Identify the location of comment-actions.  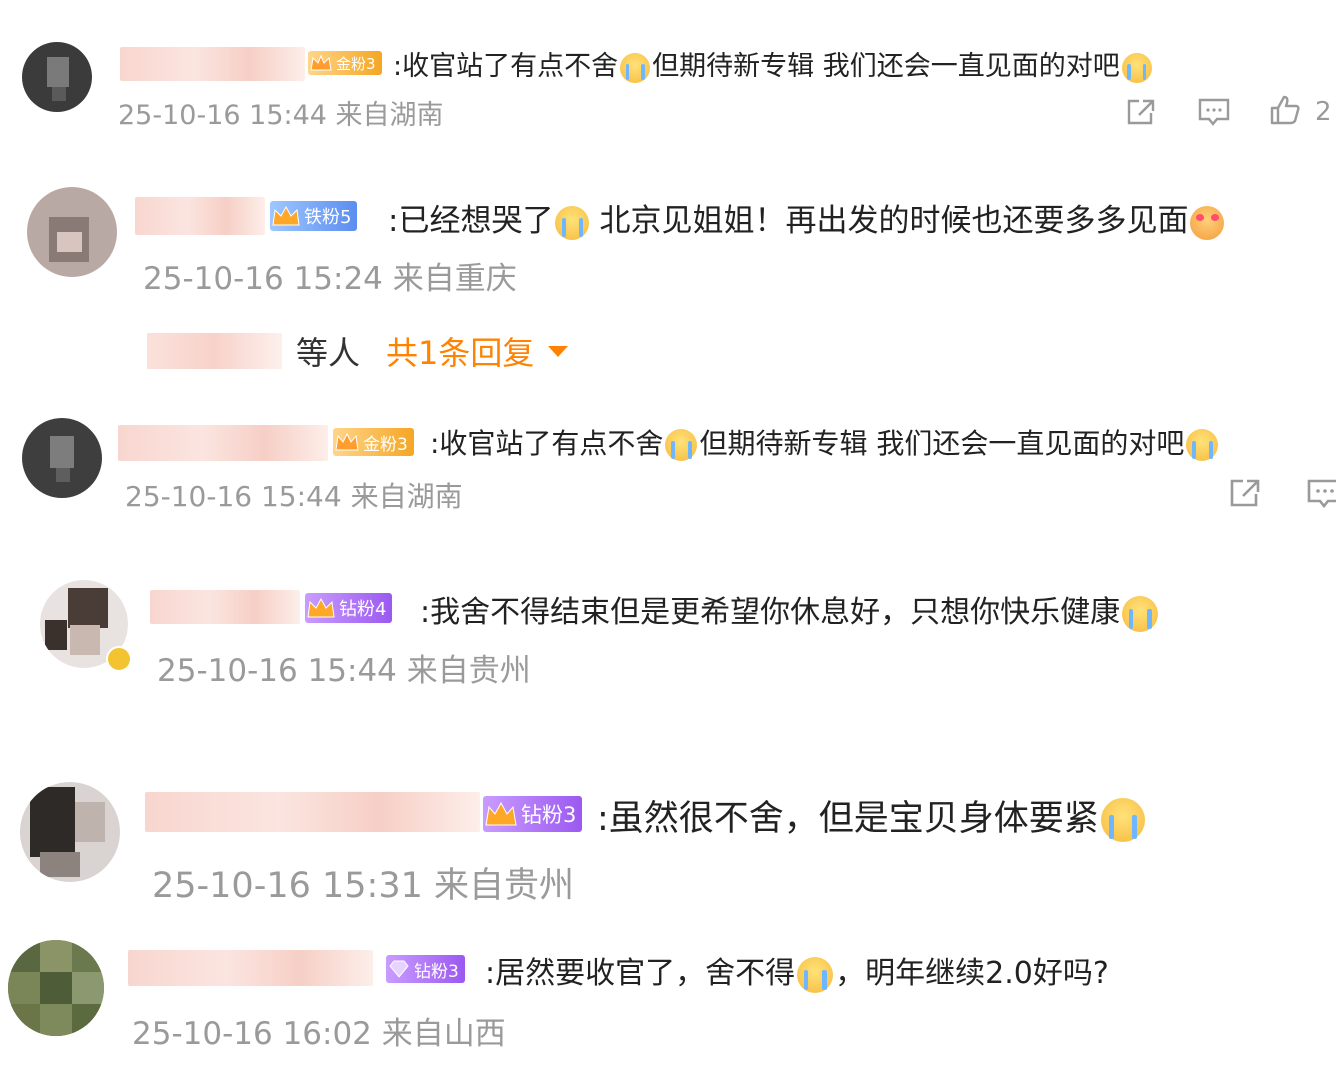
(1282, 493).